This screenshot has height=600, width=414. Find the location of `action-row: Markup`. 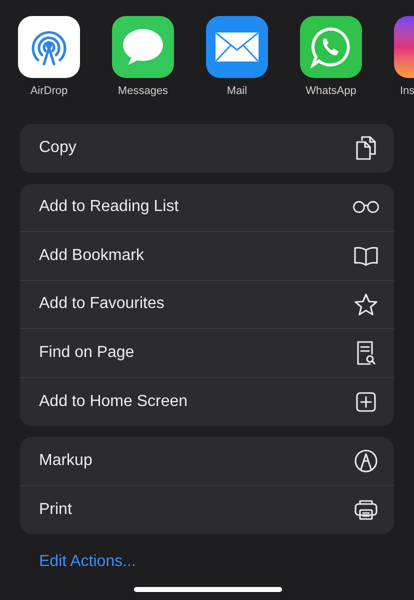

action-row: Markup is located at coordinates (207, 461).